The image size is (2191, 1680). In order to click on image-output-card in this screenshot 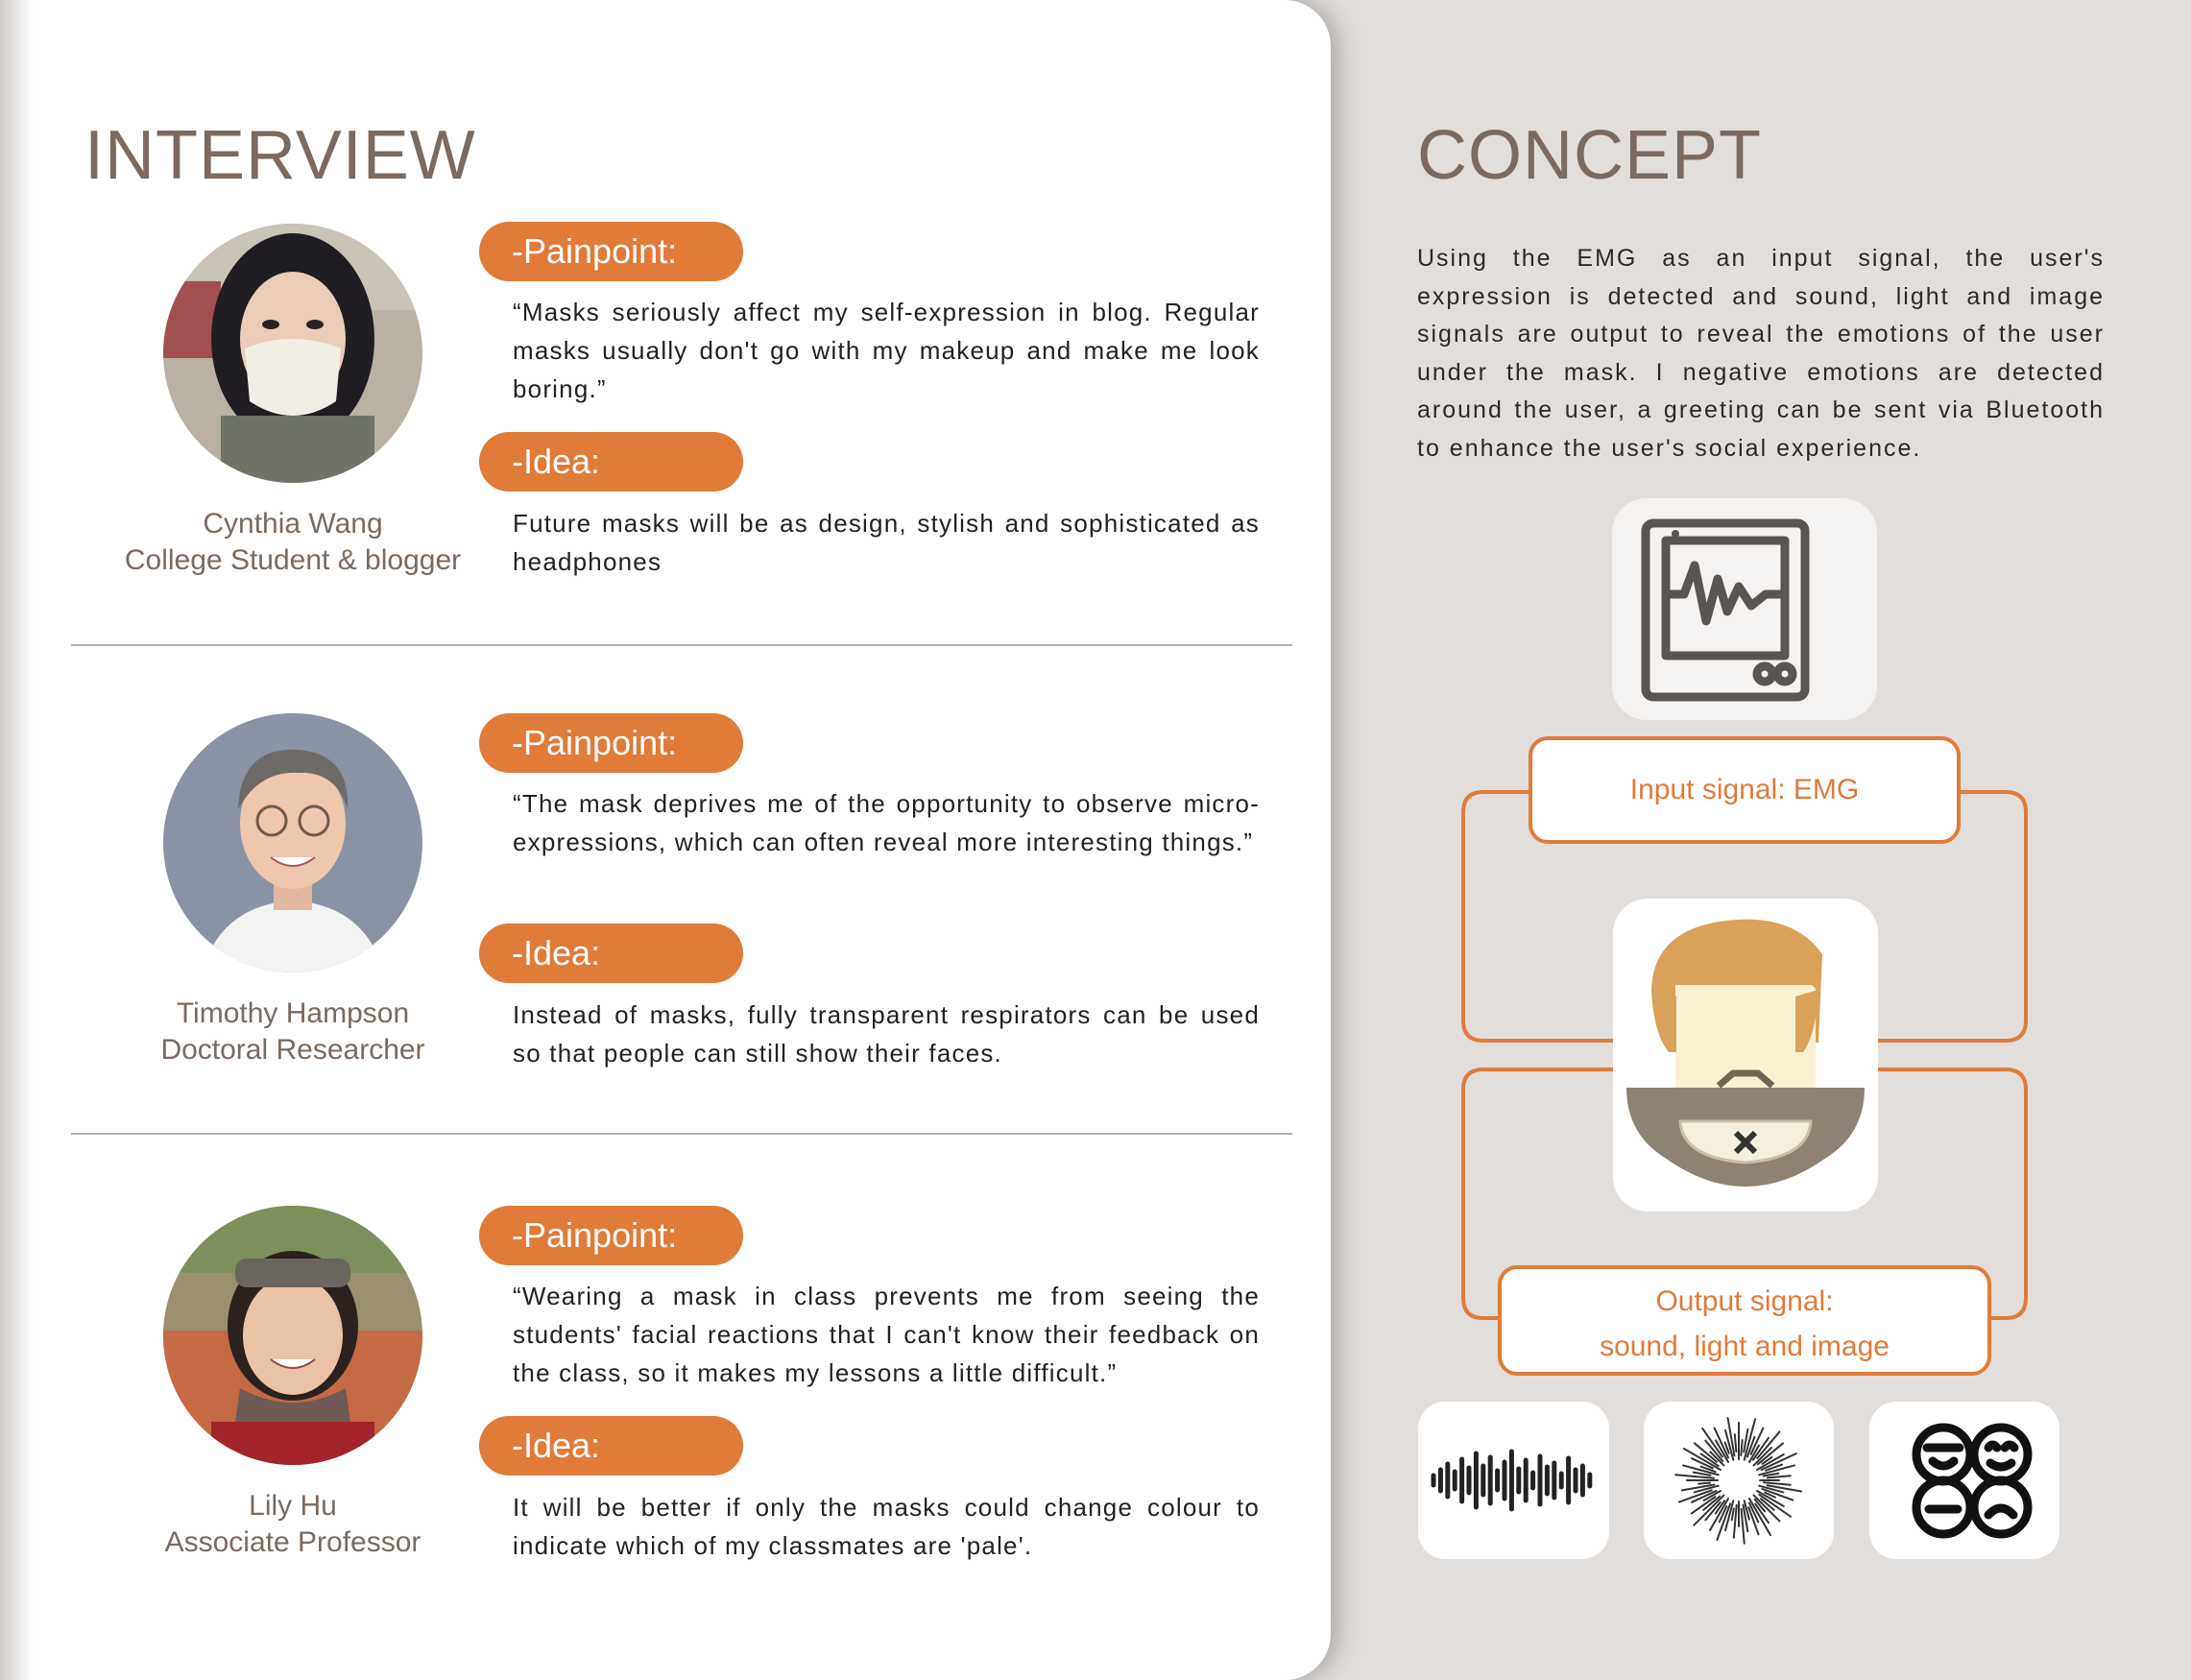, I will do `click(1964, 1480)`.